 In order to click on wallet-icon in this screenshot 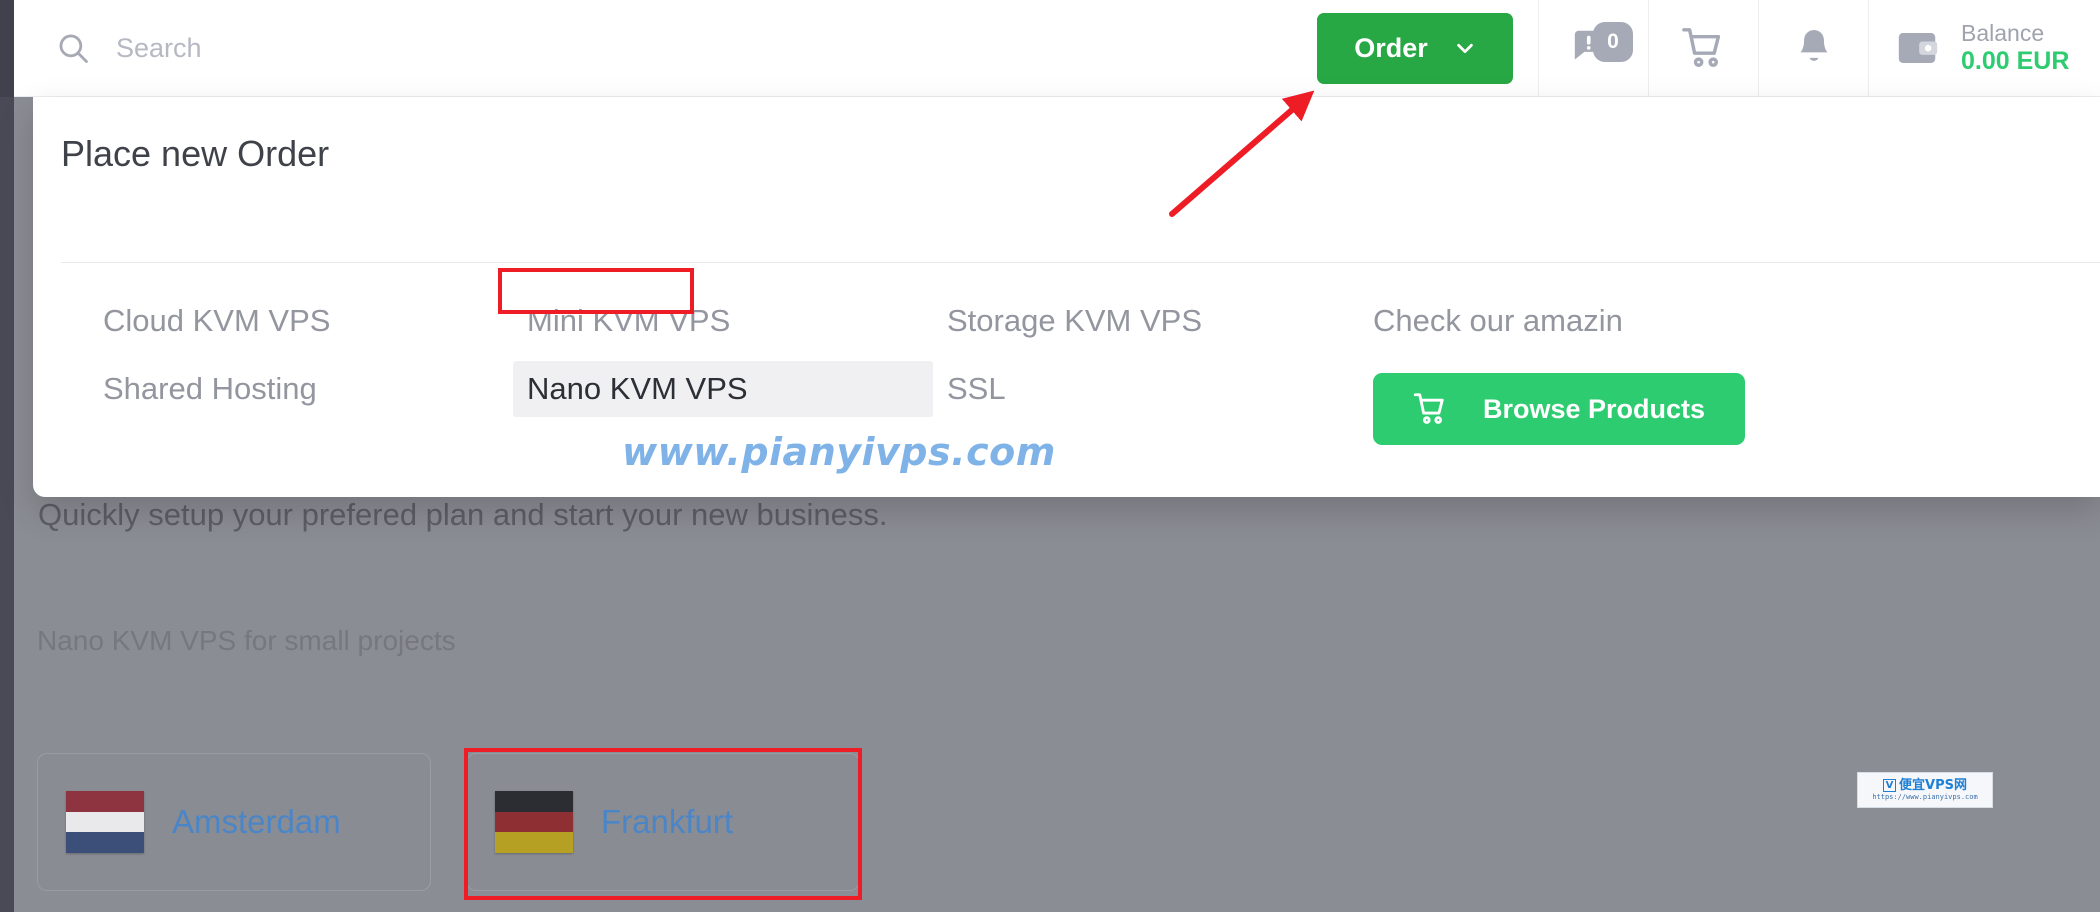, I will do `click(1918, 48)`.